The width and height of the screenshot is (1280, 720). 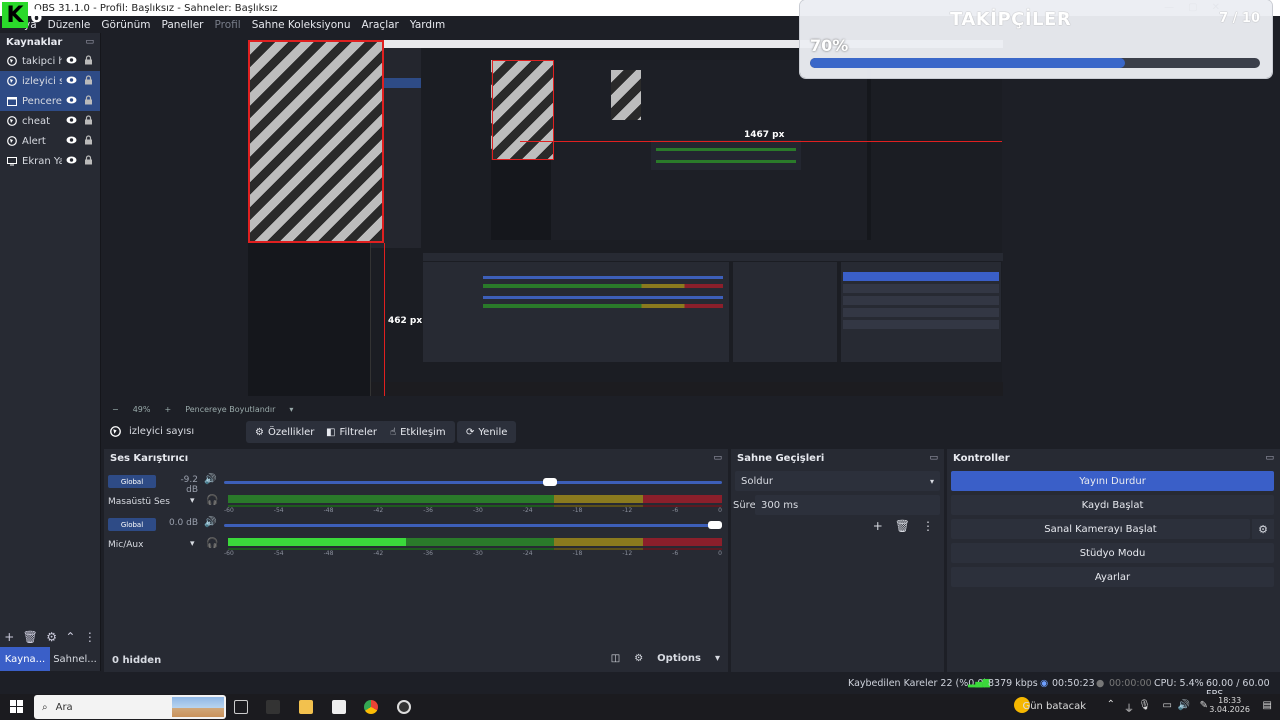 I want to click on folder-icon, so click(x=306, y=707).